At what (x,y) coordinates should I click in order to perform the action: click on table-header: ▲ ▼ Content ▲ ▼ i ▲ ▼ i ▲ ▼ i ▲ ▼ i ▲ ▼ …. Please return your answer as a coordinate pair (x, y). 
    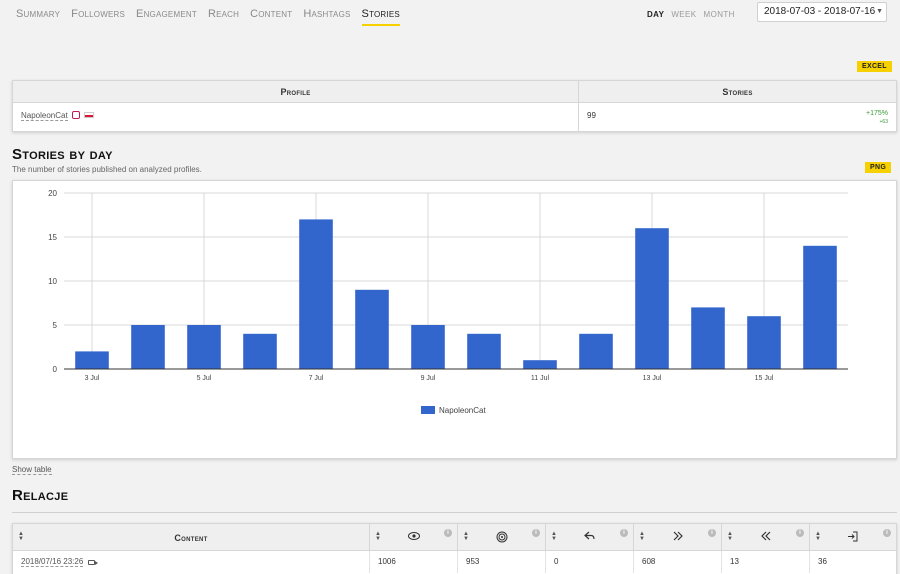
    Looking at the image, I should click on (454, 537).